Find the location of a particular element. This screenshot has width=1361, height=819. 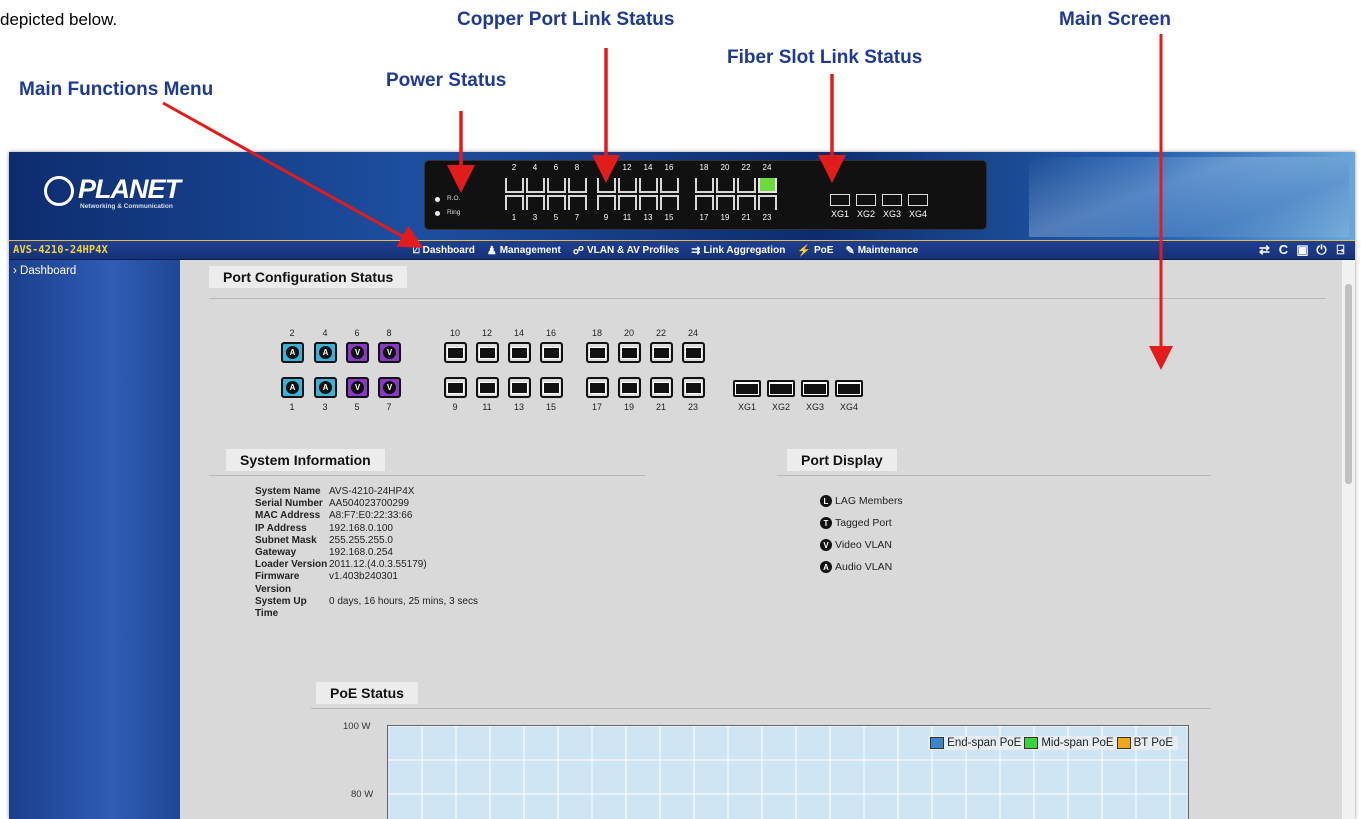

menu-item-poe: ⚡ PoE is located at coordinates (815, 250).